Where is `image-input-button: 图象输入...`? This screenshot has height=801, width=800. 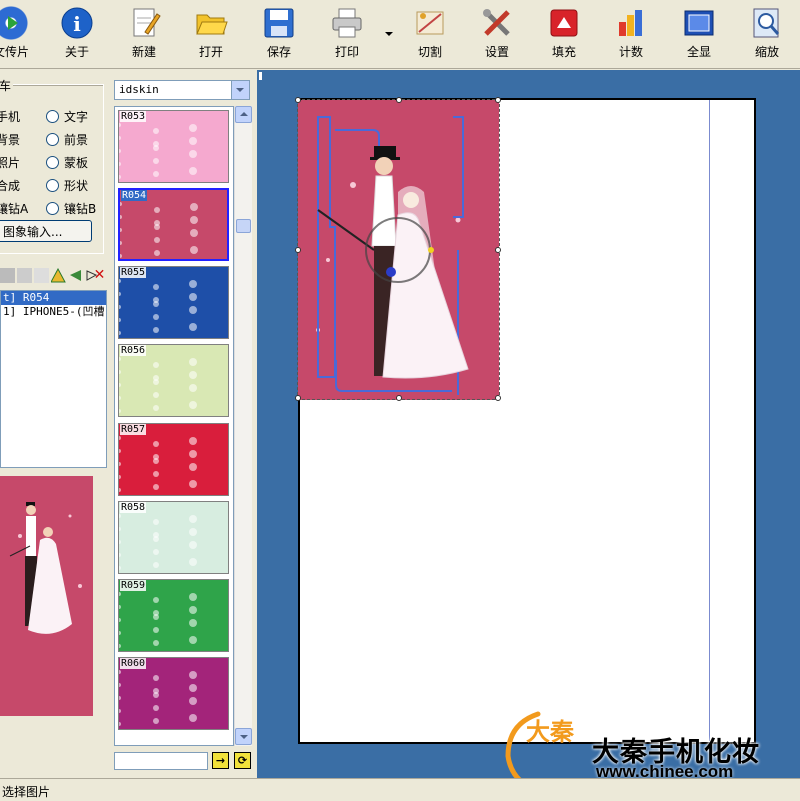 image-input-button: 图象输入... is located at coordinates (46, 231).